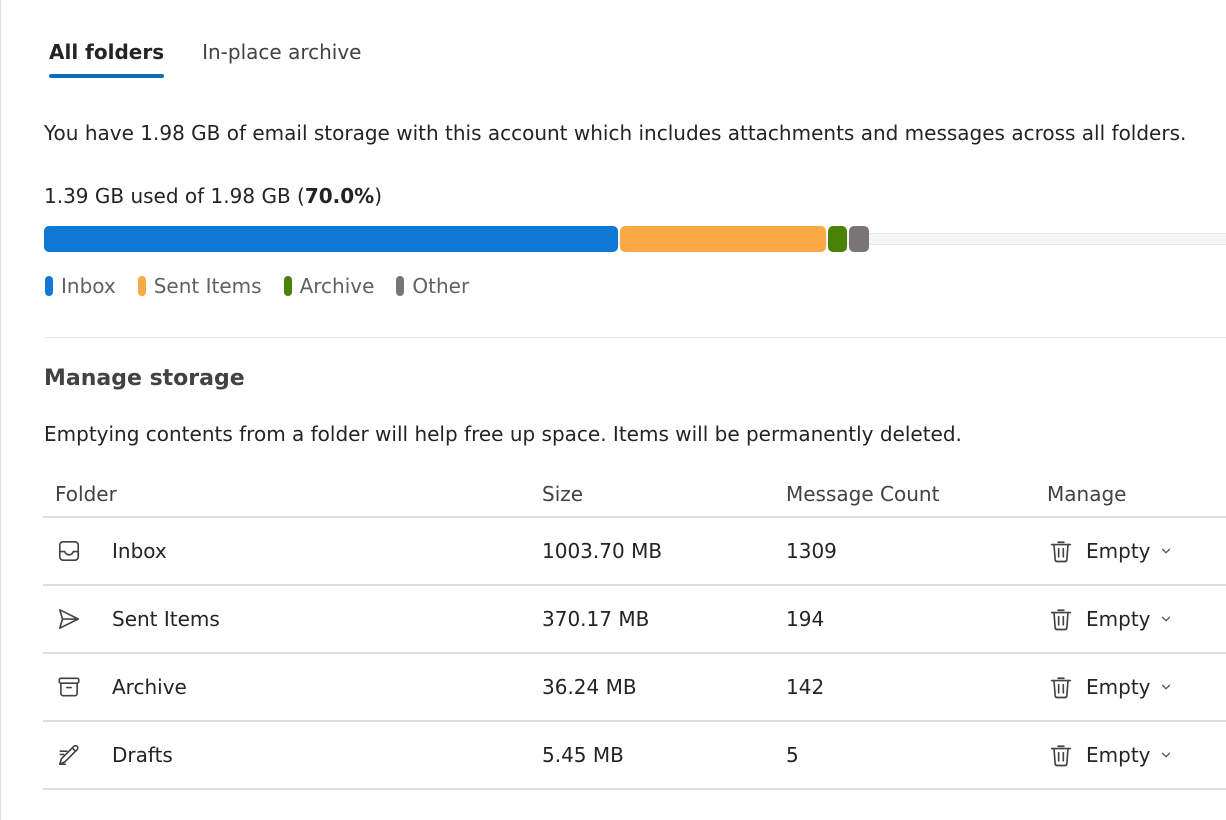  What do you see at coordinates (378, 196) in the screenshot?
I see `usage-close-paren: )` at bounding box center [378, 196].